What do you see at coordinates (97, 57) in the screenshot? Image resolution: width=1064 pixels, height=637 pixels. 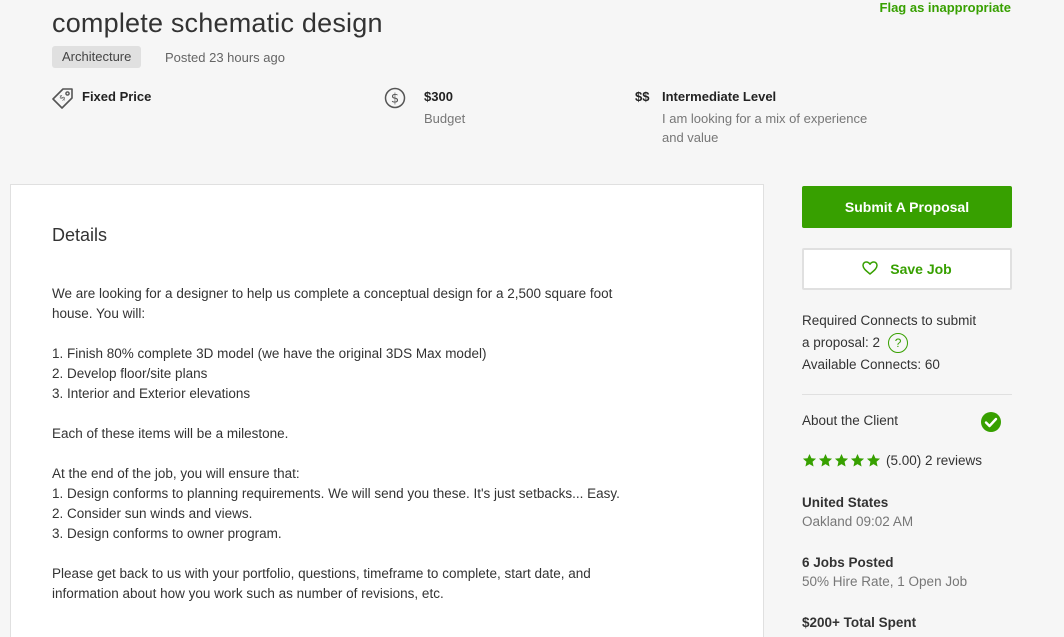 I see `category-tag: Architecture` at bounding box center [97, 57].